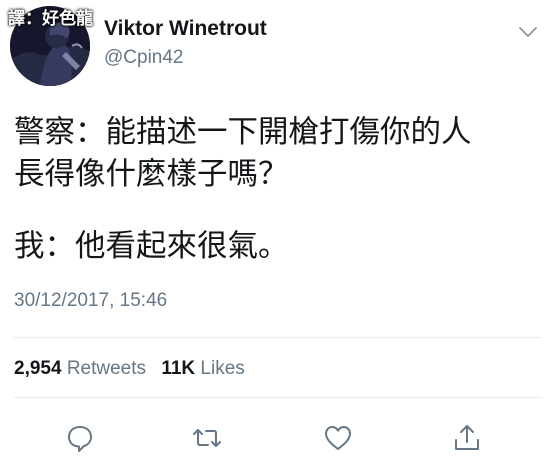 This screenshot has width=550, height=467. Describe the element at coordinates (178, 368) in the screenshot. I see `likes-count: 11K` at that location.